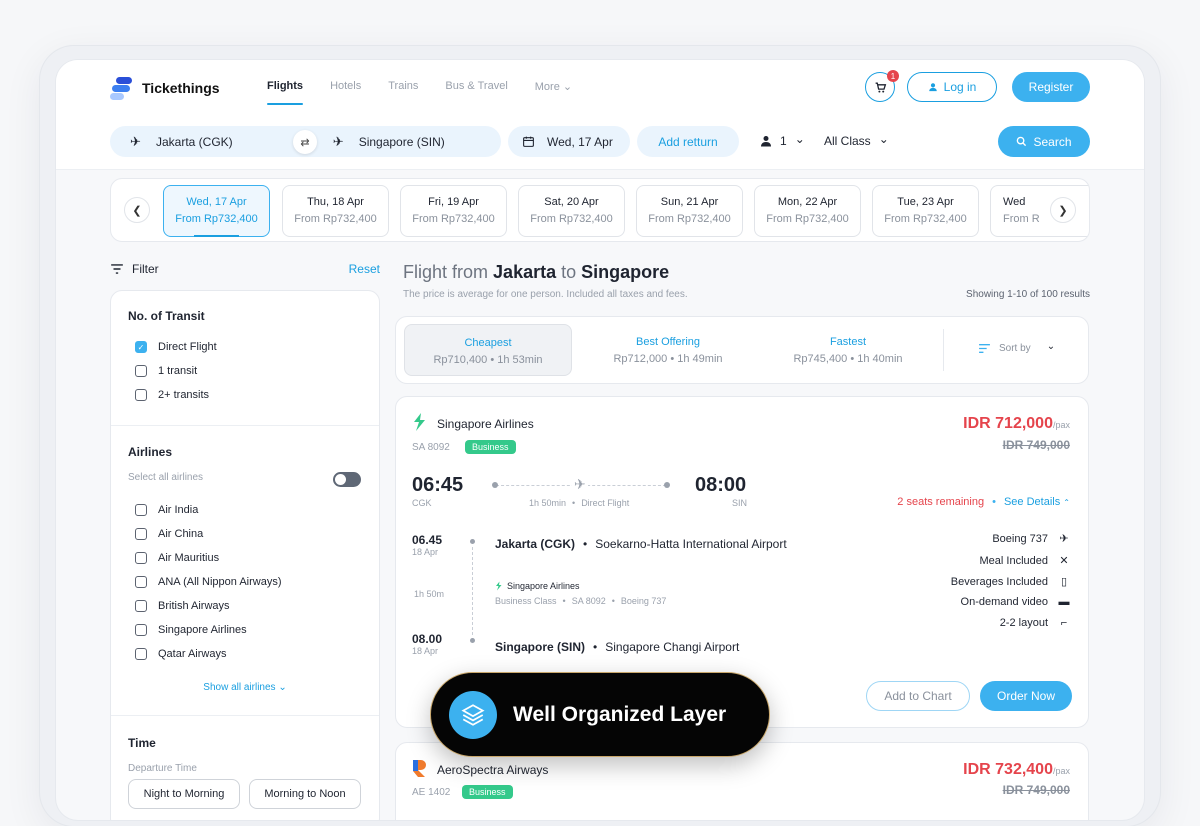 The image size is (1200, 826). What do you see at coordinates (1051, 87) in the screenshot?
I see `register-button: Register` at bounding box center [1051, 87].